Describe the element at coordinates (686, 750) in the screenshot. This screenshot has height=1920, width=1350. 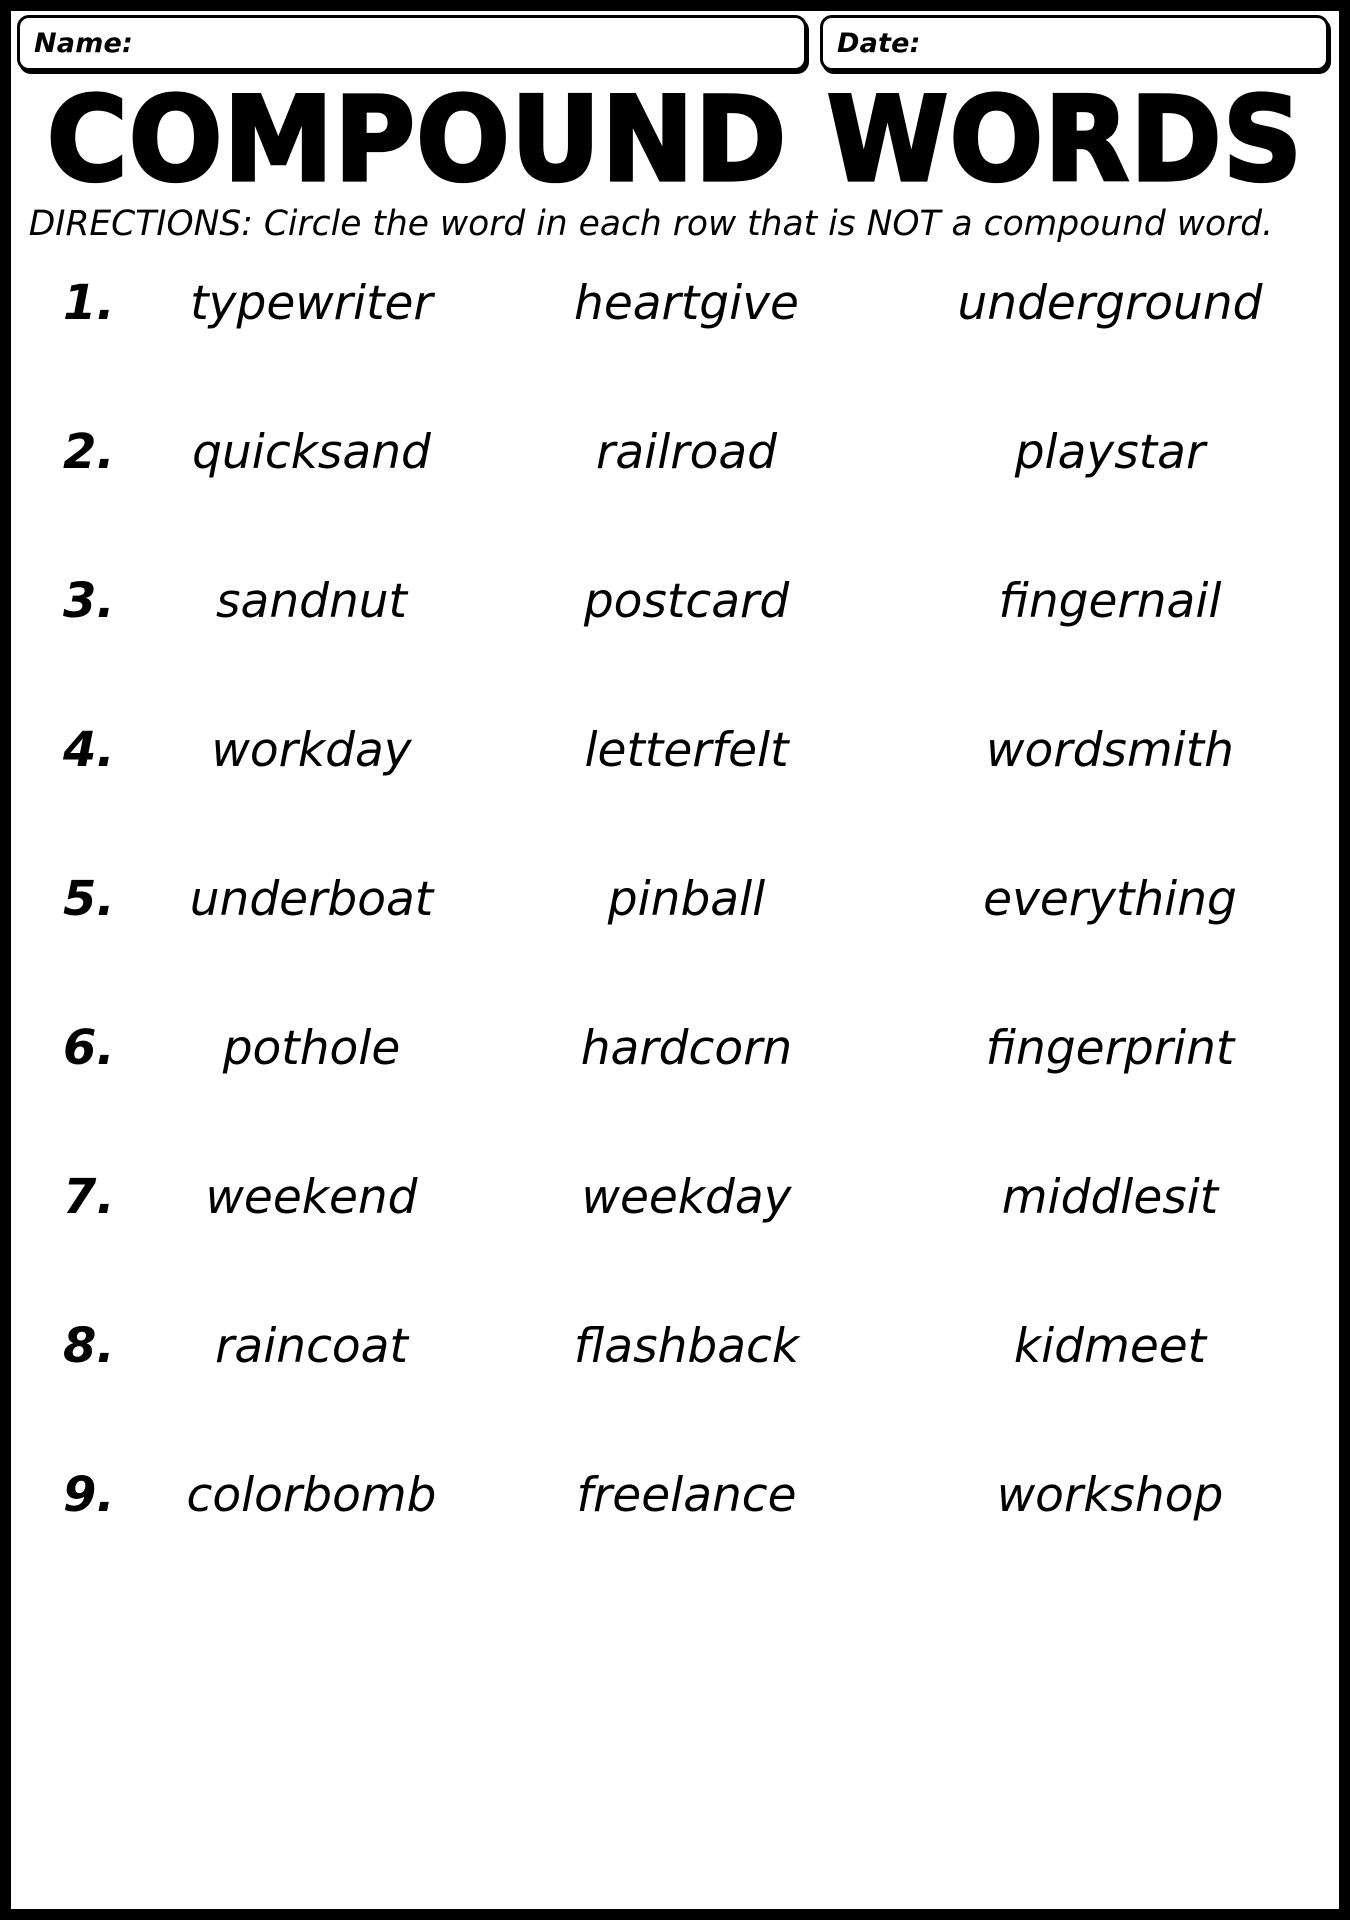
I see `word-option: letterfelt` at that location.